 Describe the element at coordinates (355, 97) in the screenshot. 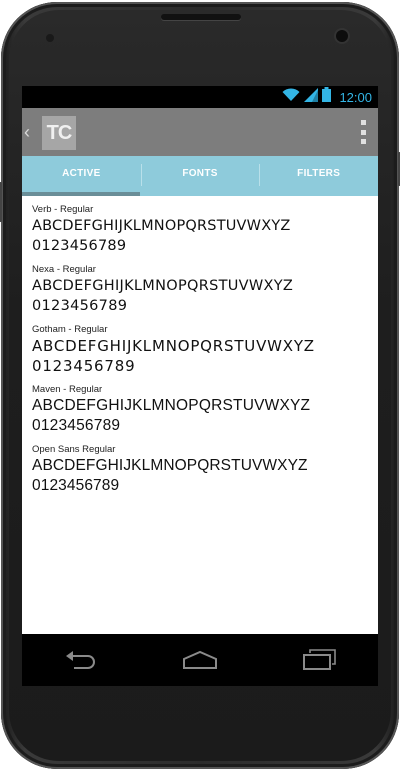

I see `status-time: 12:00` at that location.